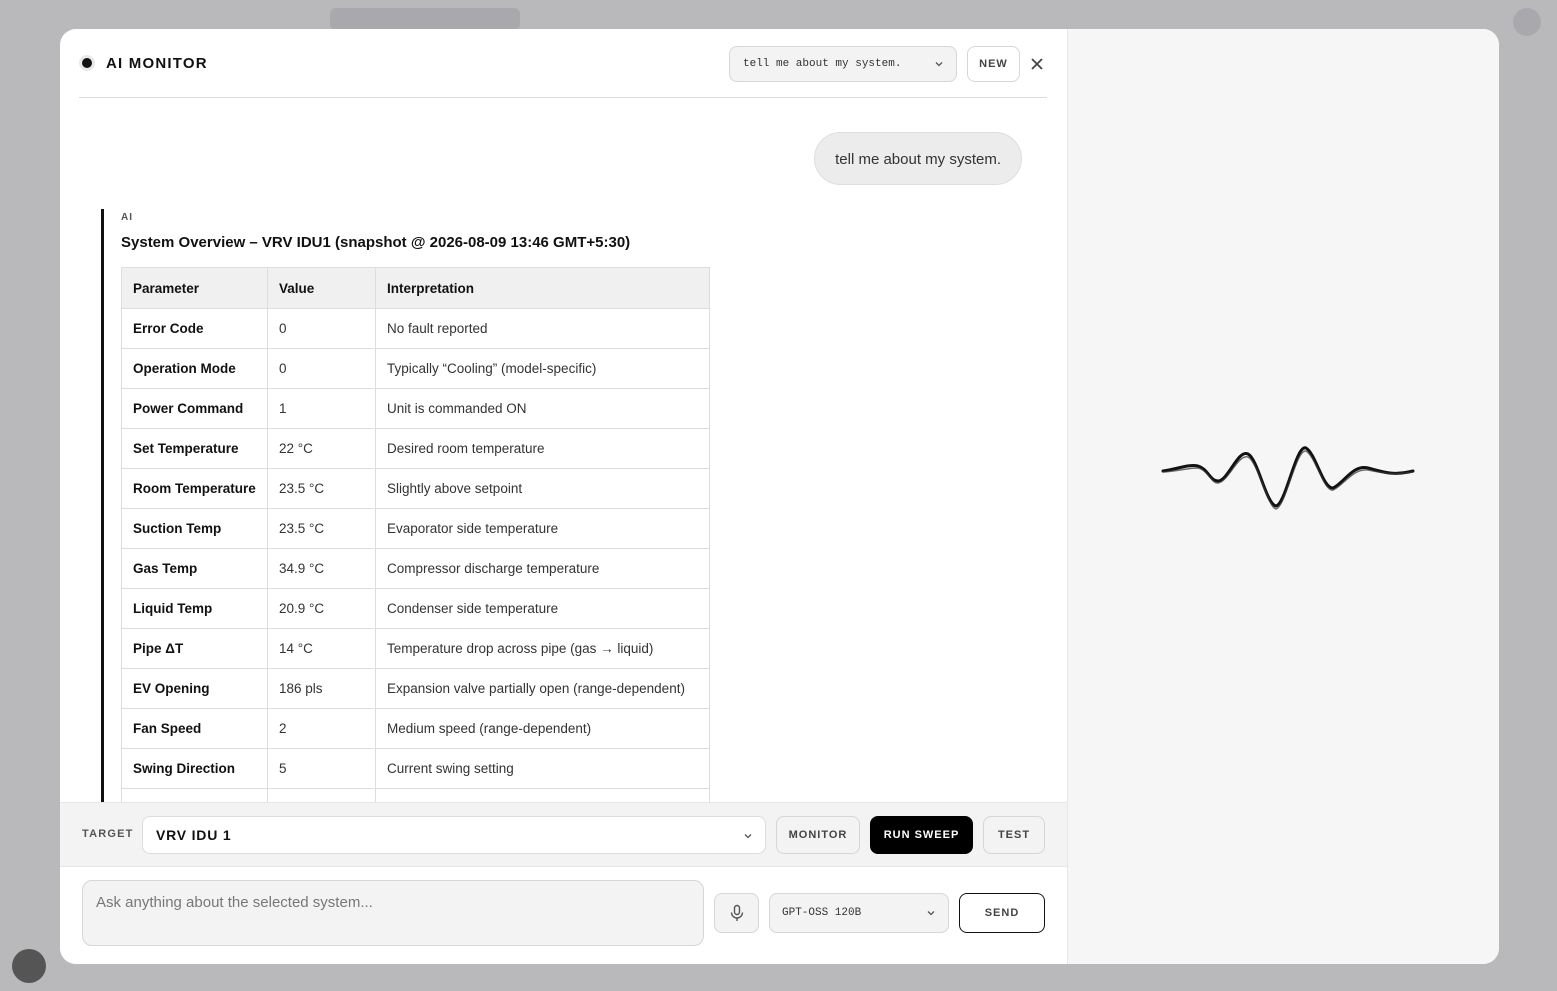 This screenshot has height=991, width=1557. I want to click on interpretation-cell: Compressor discharge temperature, so click(542, 568).